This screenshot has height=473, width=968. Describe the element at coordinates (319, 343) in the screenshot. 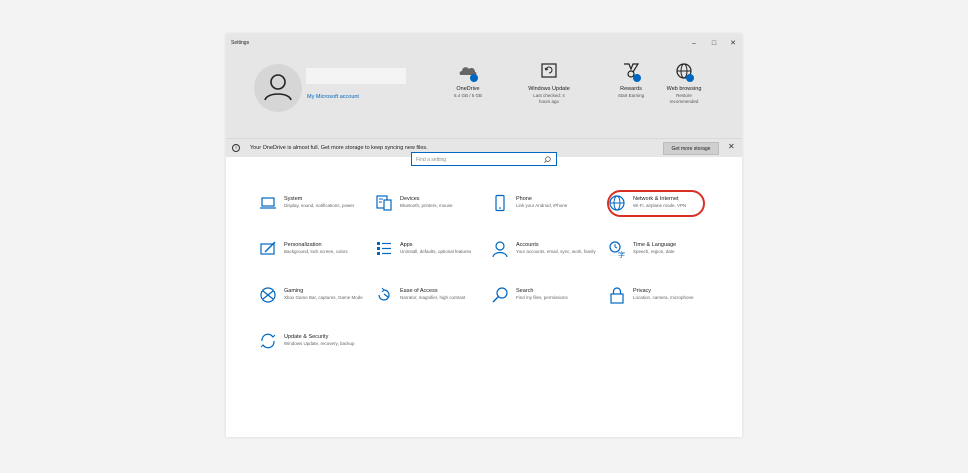

I see `category-desc: Windows Update, recovery, backup` at that location.